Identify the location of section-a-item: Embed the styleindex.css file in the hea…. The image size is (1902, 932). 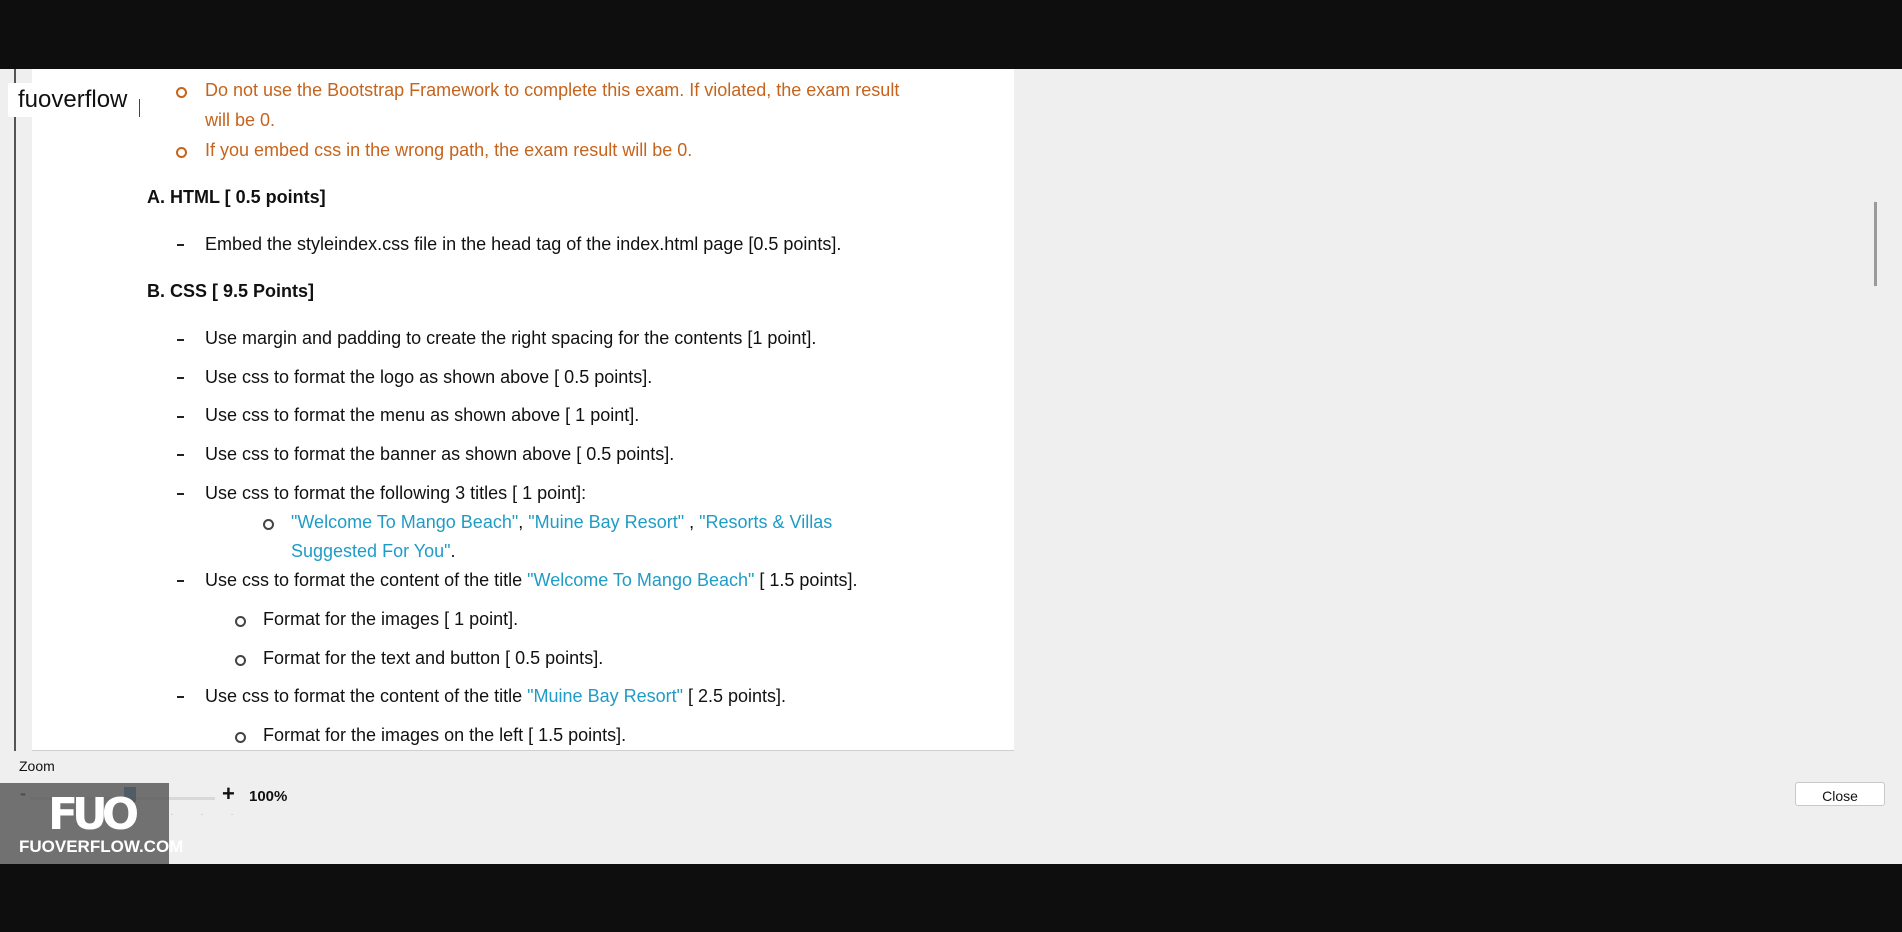
(523, 244).